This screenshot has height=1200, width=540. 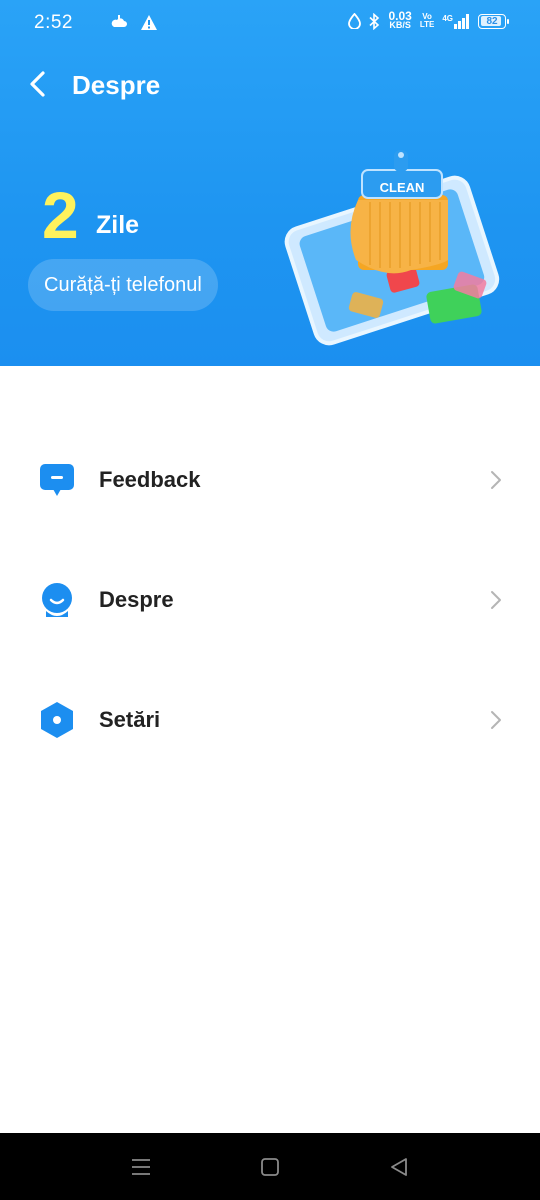 I want to click on chevron-left-icon, so click(x=37, y=84).